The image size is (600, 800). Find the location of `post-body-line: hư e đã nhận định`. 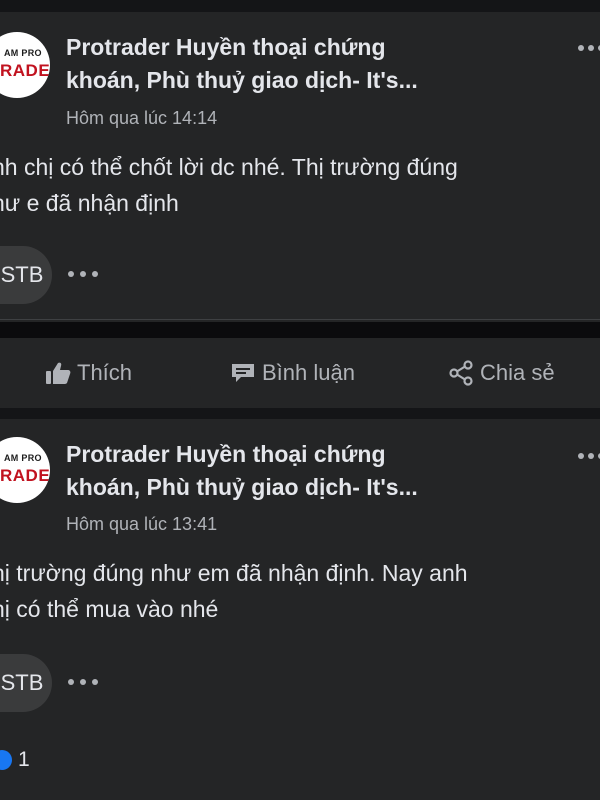

post-body-line: hư e đã nhận định is located at coordinates (89, 203).